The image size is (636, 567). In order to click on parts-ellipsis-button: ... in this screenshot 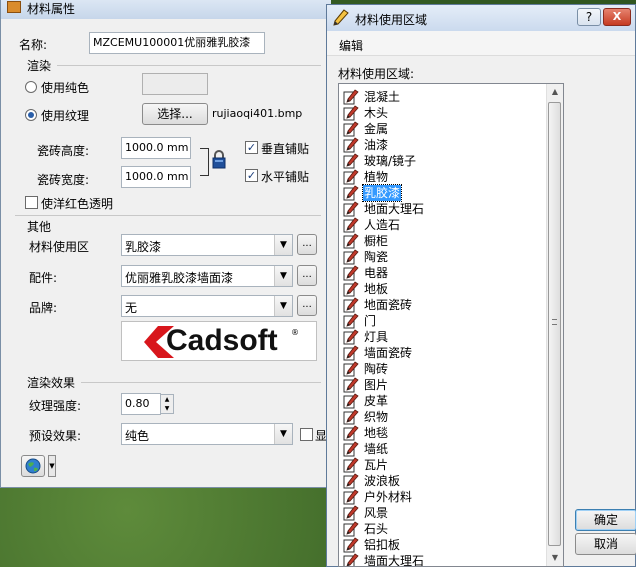, I will do `click(307, 275)`.